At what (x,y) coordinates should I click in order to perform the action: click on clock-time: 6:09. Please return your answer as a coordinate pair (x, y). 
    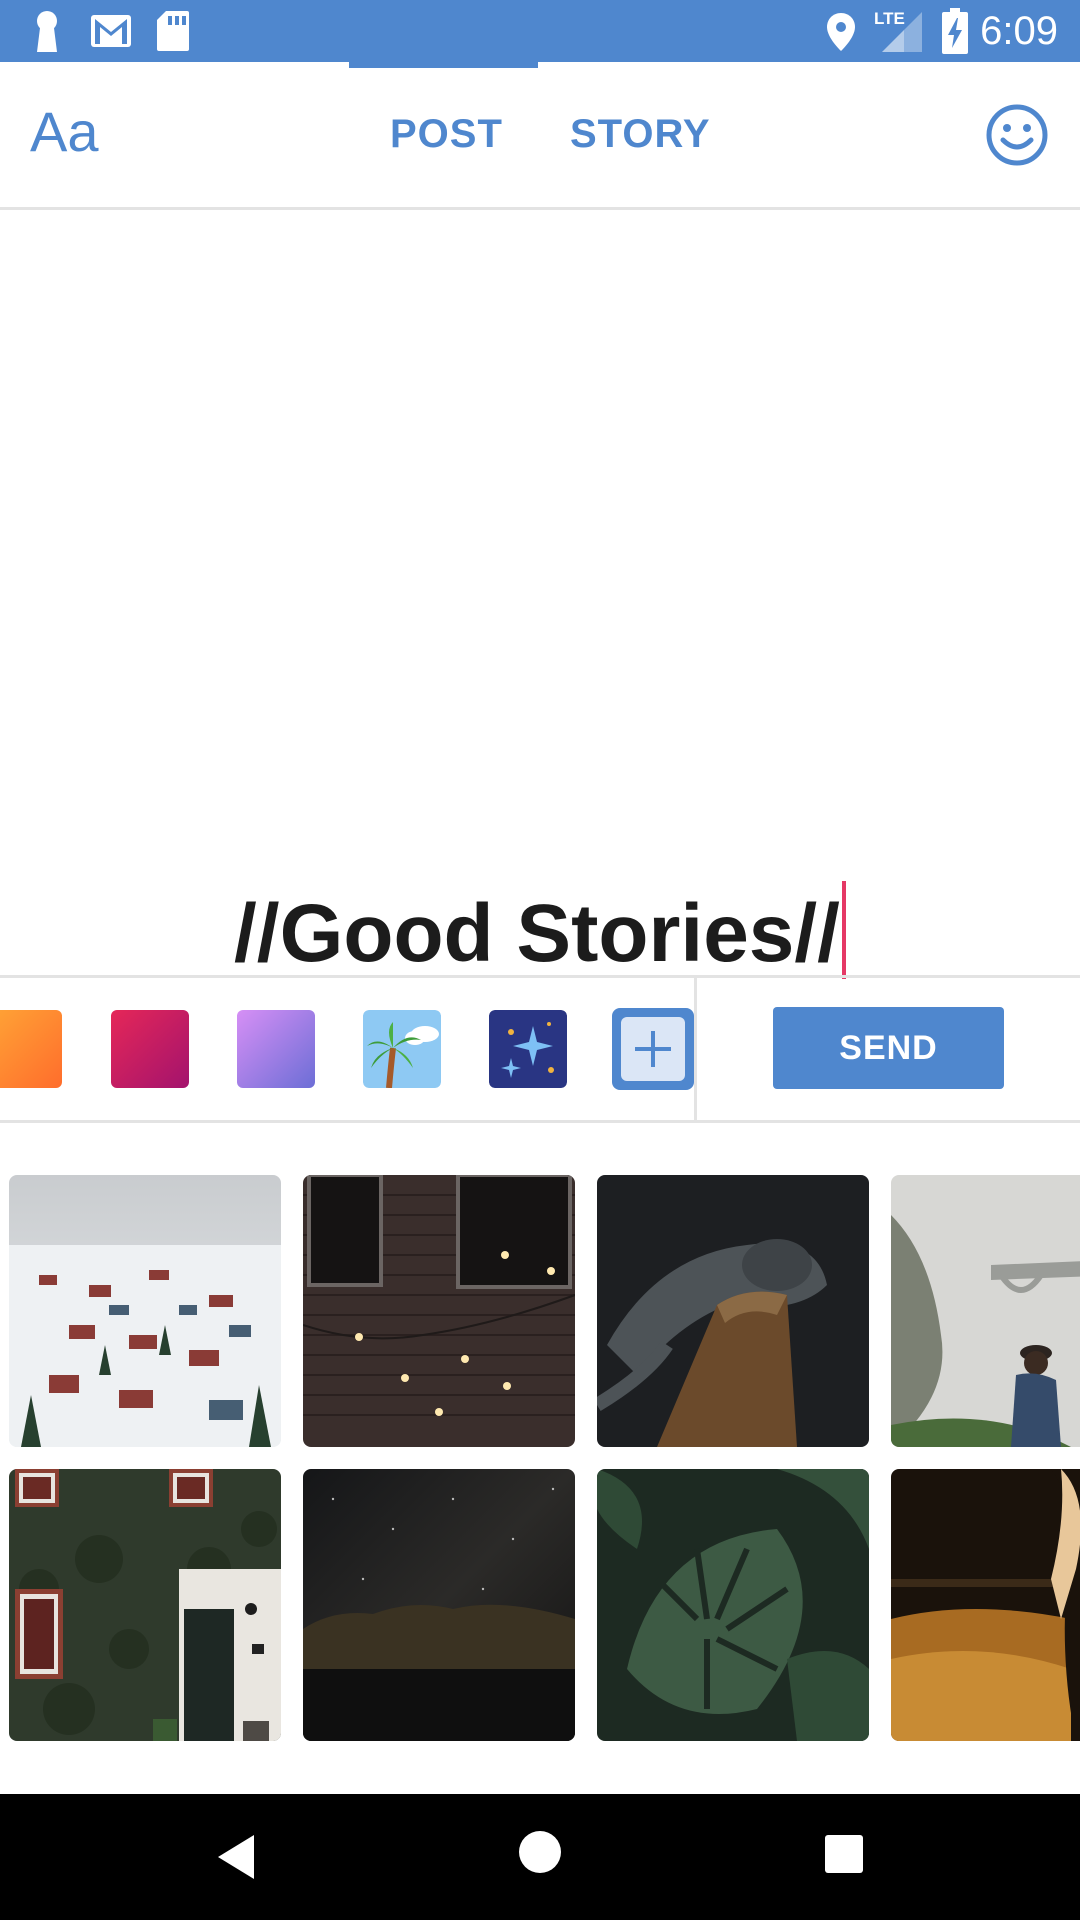
    Looking at the image, I should click on (1019, 31).